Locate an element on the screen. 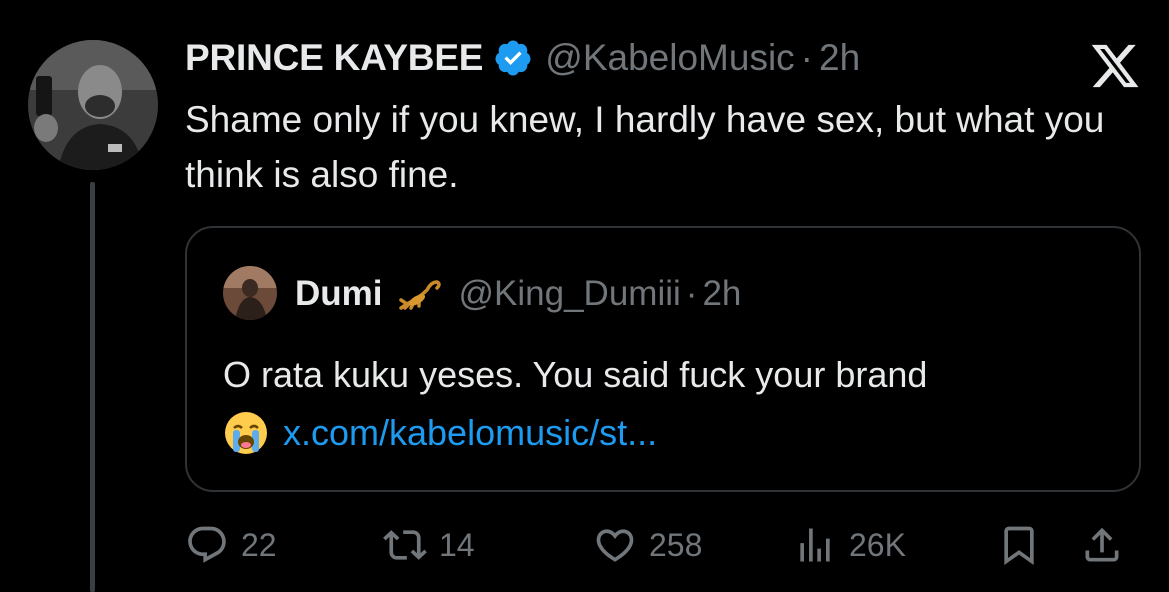 Image resolution: width=1169 pixels, height=592 pixels. tweet-action-bar: 22 14 258 26K is located at coordinates (660, 545).